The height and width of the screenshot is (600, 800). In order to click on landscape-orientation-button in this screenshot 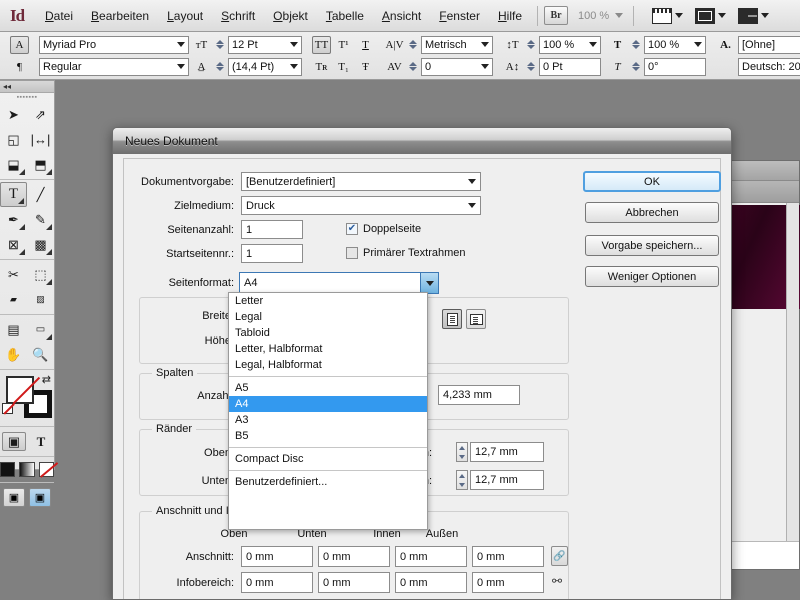, I will do `click(476, 319)`.